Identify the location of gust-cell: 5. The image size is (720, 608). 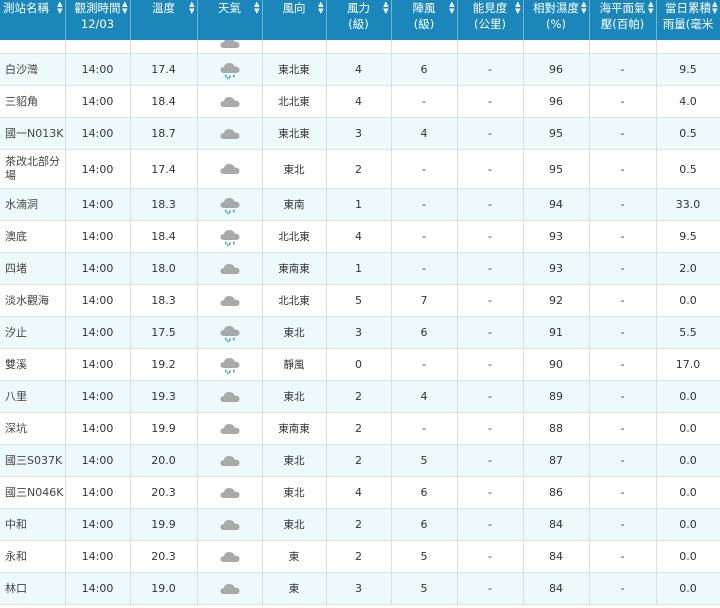
(424, 588).